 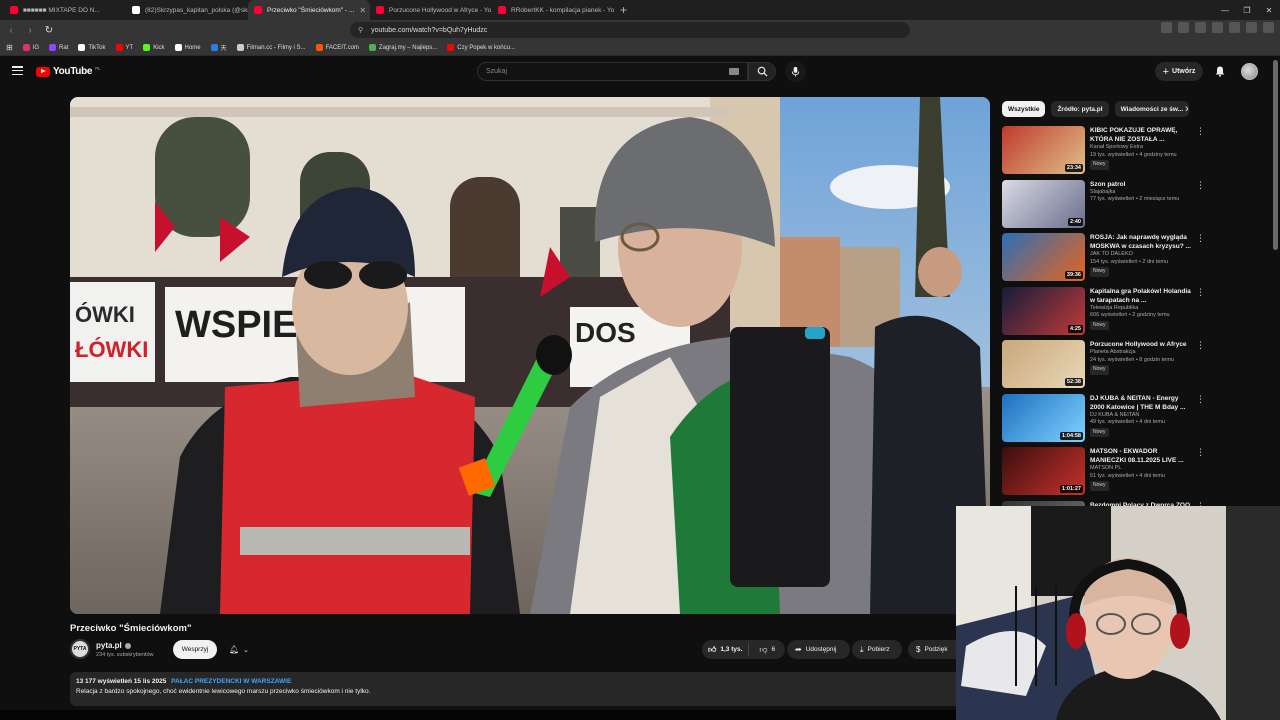 I want to click on filter-chip: Wszystkie, so click(x=1024, y=109).